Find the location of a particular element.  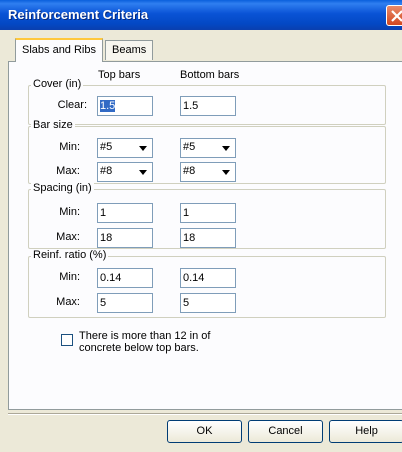

bar-size-group-label: Bar size is located at coordinates (53, 125).